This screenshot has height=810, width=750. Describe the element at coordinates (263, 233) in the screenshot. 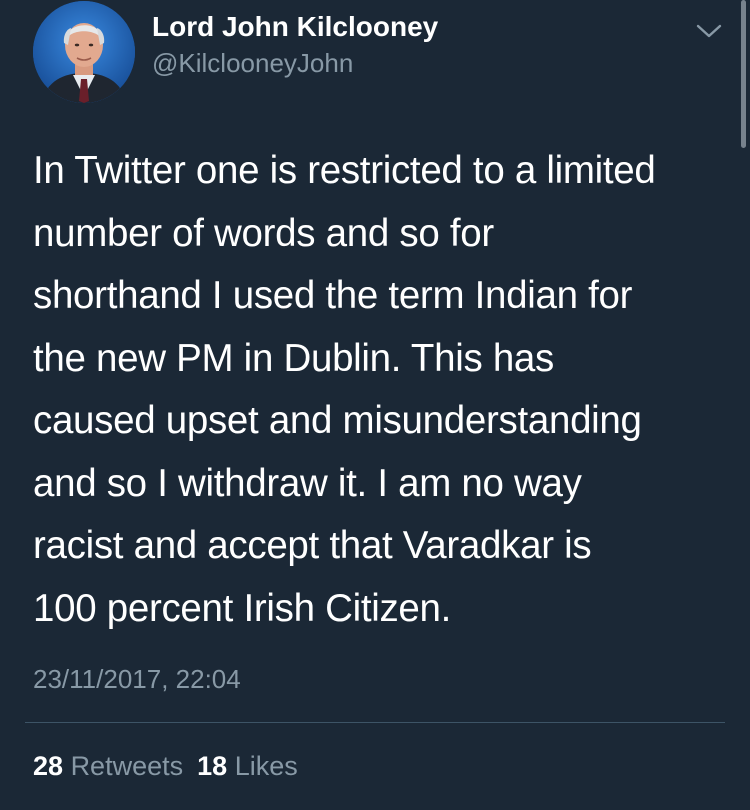

I see `tweet-line: number of words and so for` at that location.